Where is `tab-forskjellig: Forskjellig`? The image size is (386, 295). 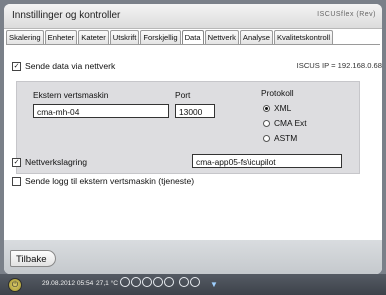 tab-forskjellig: Forskjellig is located at coordinates (160, 37).